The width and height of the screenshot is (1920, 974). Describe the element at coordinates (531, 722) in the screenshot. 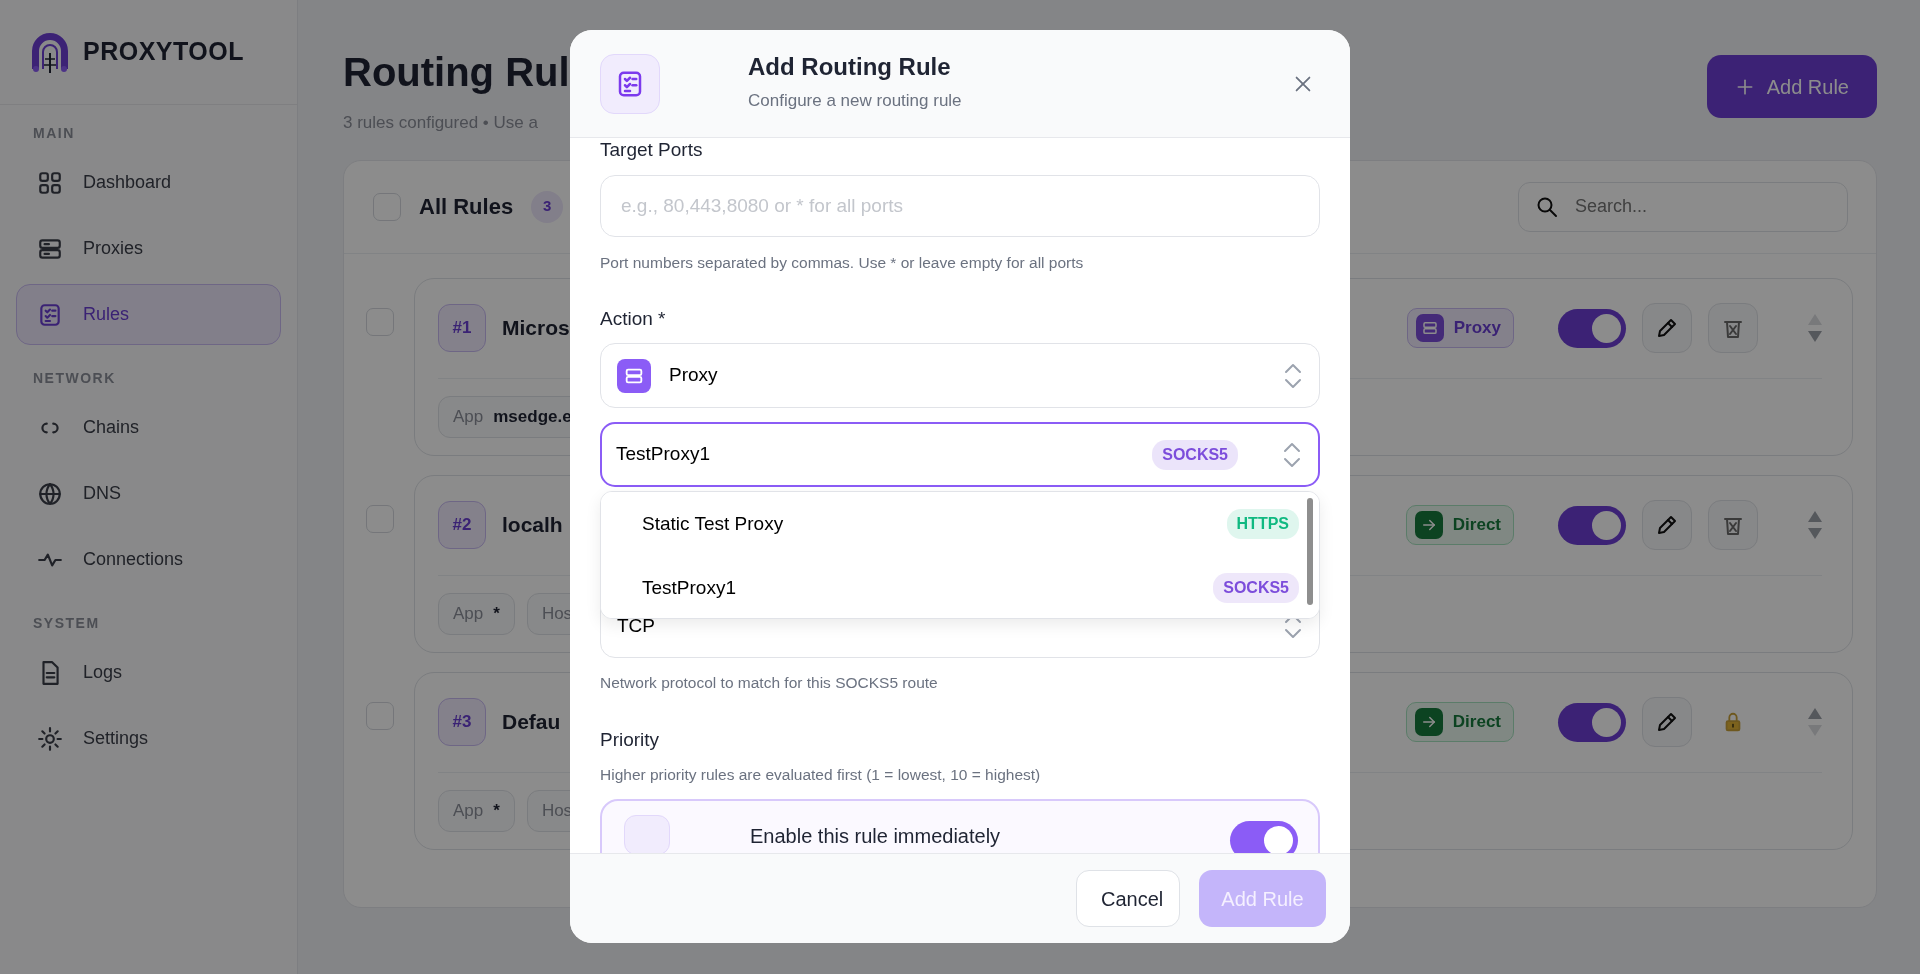

I see `rule-name: Defau` at that location.